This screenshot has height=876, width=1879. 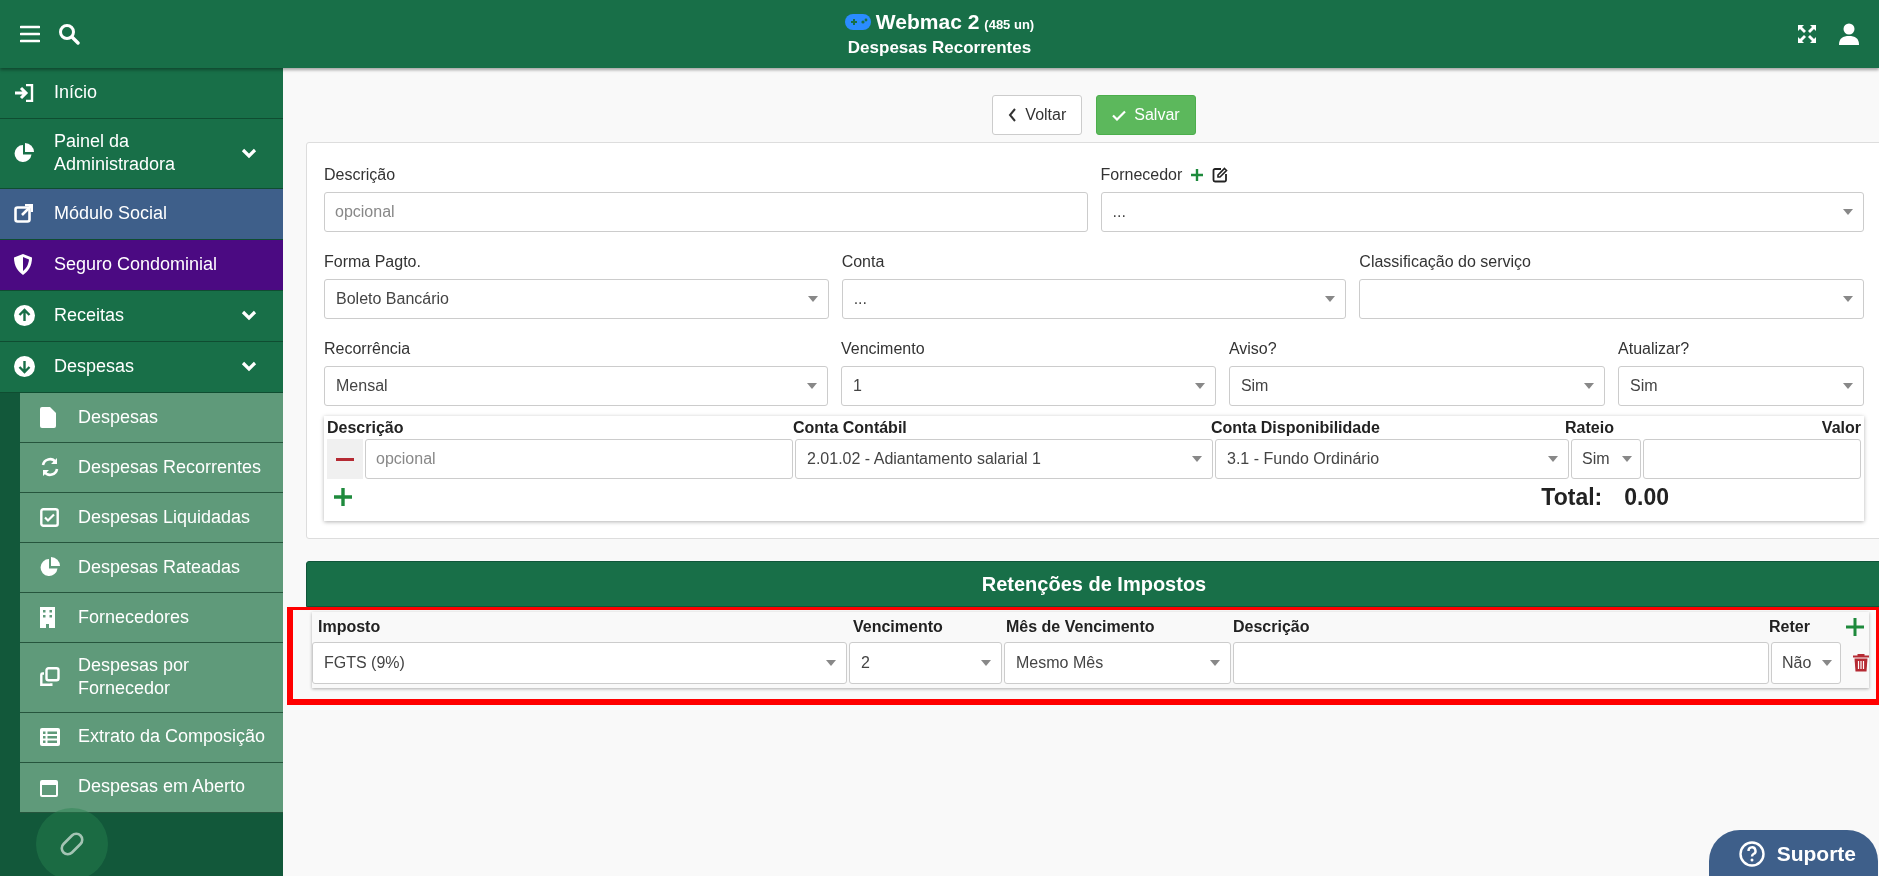 I want to click on select-field: Não, so click(x=1806, y=663).